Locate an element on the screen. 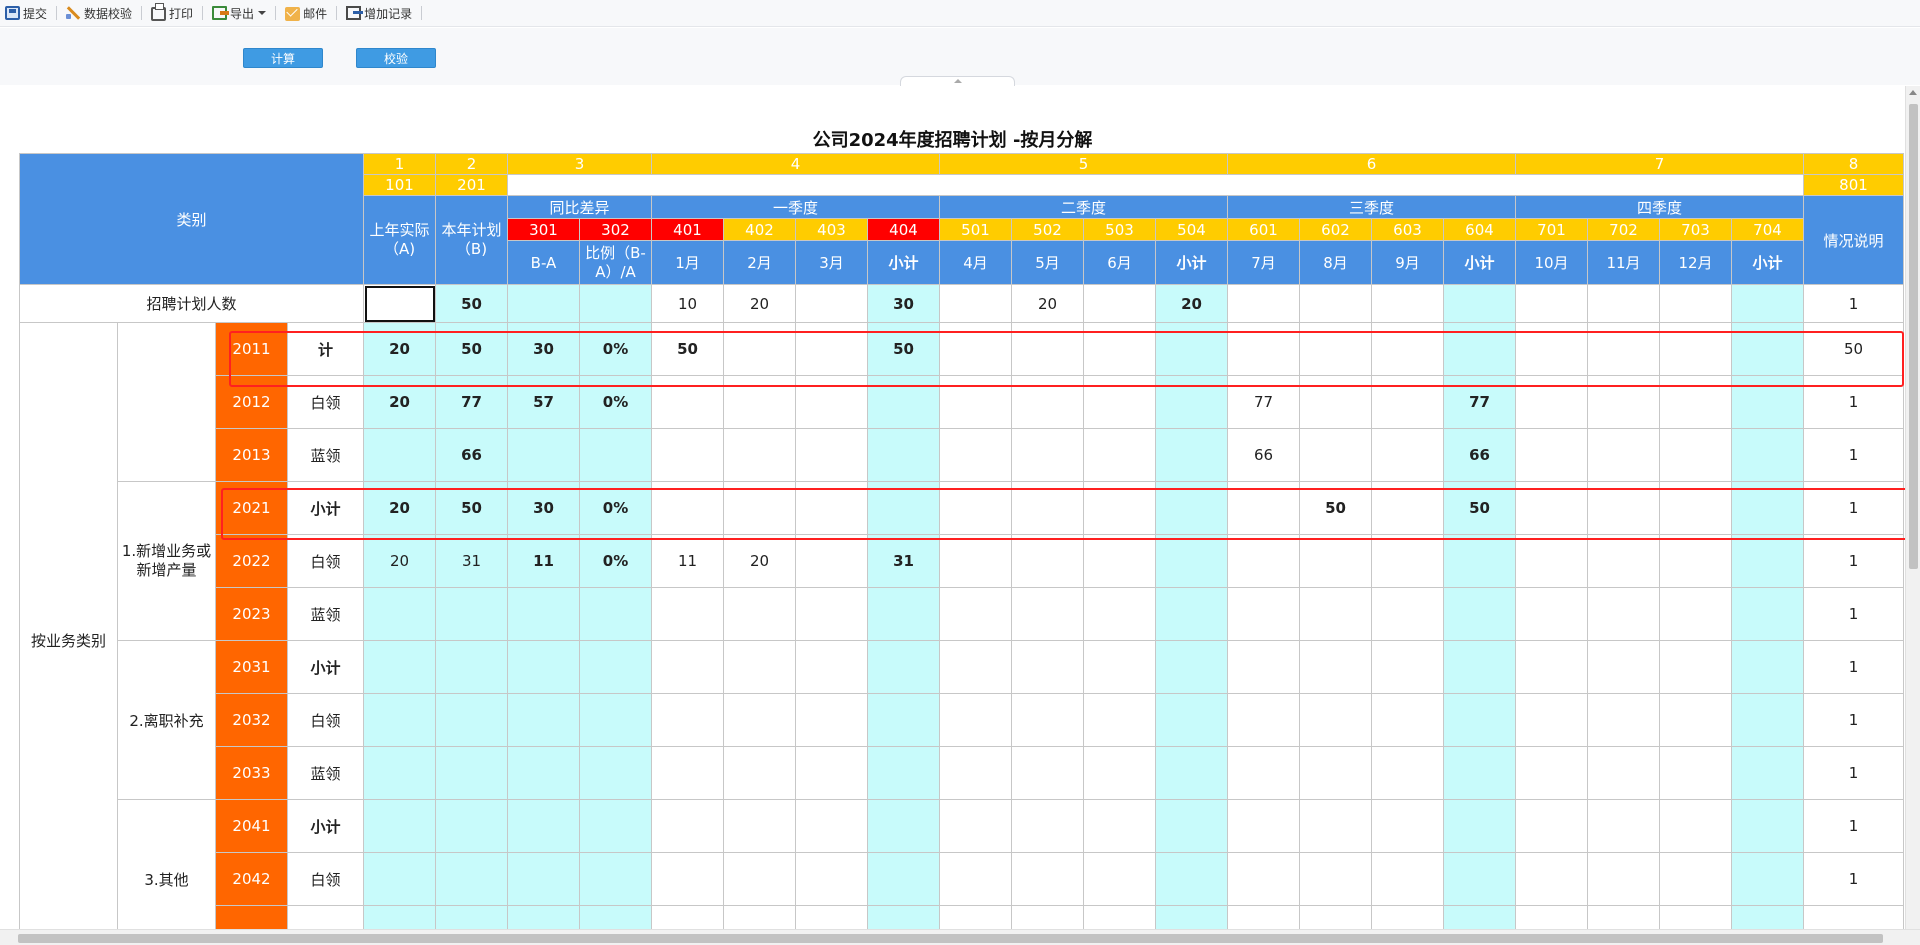 This screenshot has width=1920, height=945. cell: 20 is located at coordinates (759, 303).